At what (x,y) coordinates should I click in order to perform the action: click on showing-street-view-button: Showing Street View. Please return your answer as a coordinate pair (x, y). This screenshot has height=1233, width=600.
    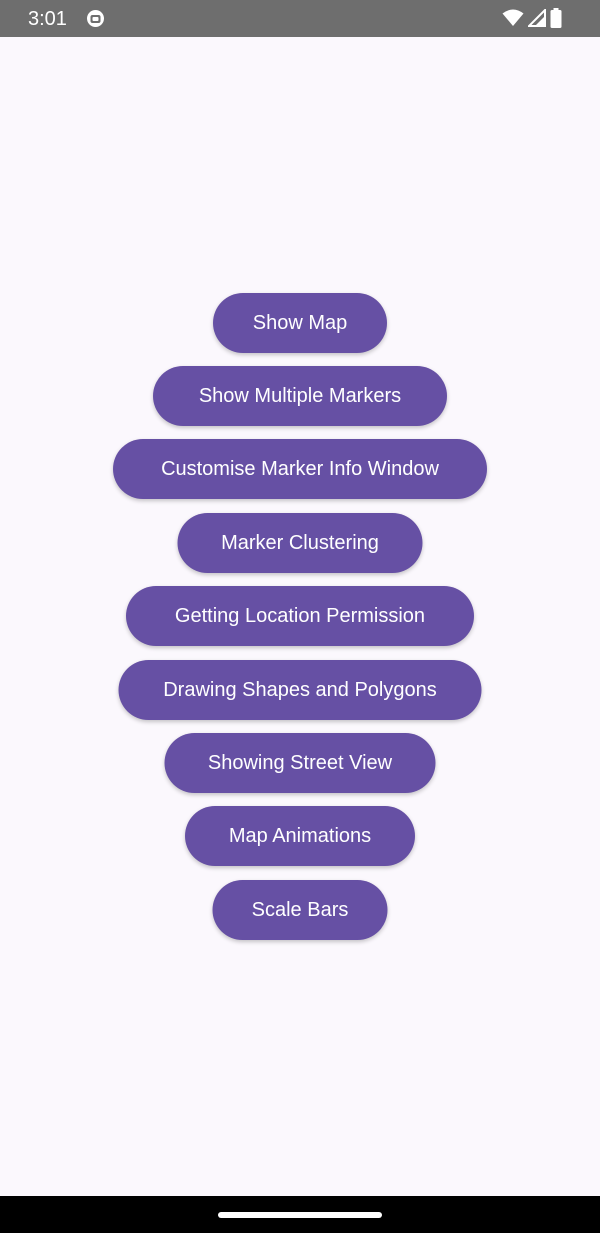
    Looking at the image, I should click on (300, 763).